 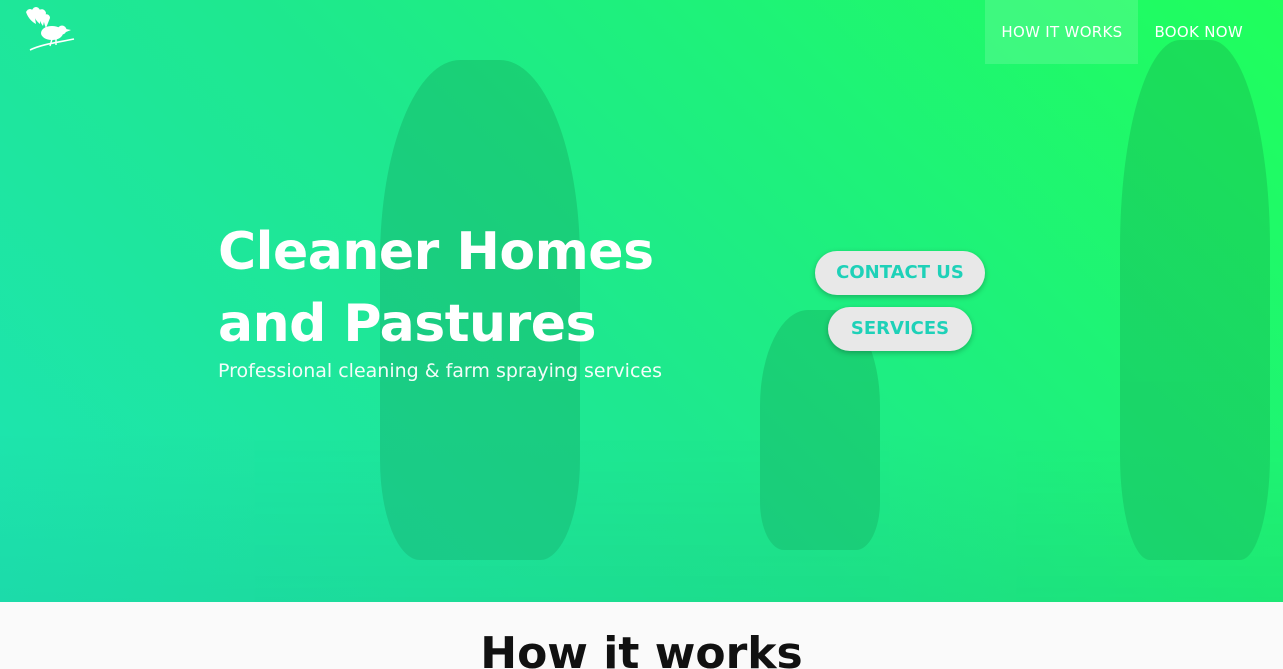 I want to click on how-it-works-heading: How it works, so click(x=641, y=648).